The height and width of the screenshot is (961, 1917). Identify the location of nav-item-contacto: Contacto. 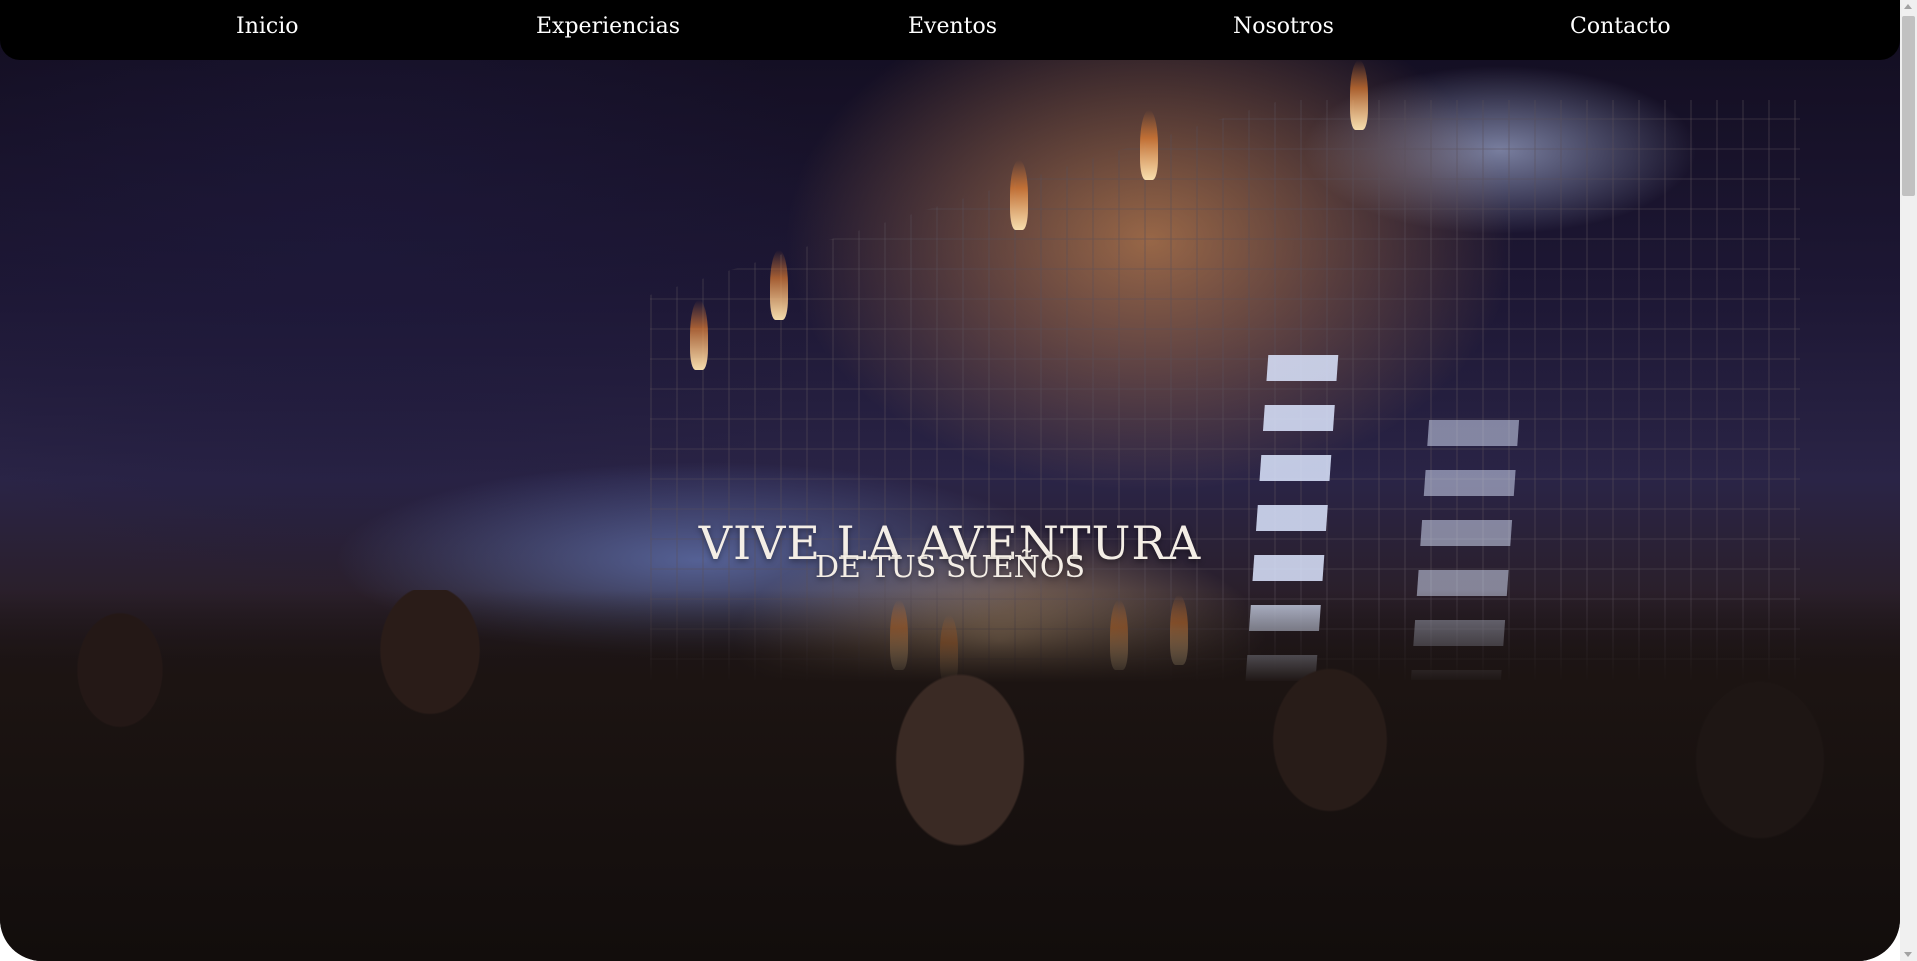
(1620, 27).